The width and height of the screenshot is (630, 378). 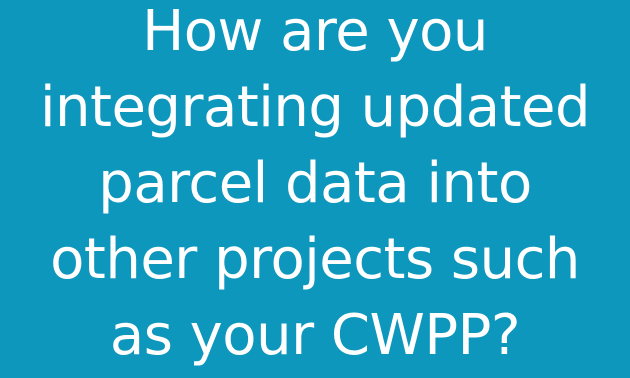 I want to click on question-line-1: How are you, so click(x=315, y=32).